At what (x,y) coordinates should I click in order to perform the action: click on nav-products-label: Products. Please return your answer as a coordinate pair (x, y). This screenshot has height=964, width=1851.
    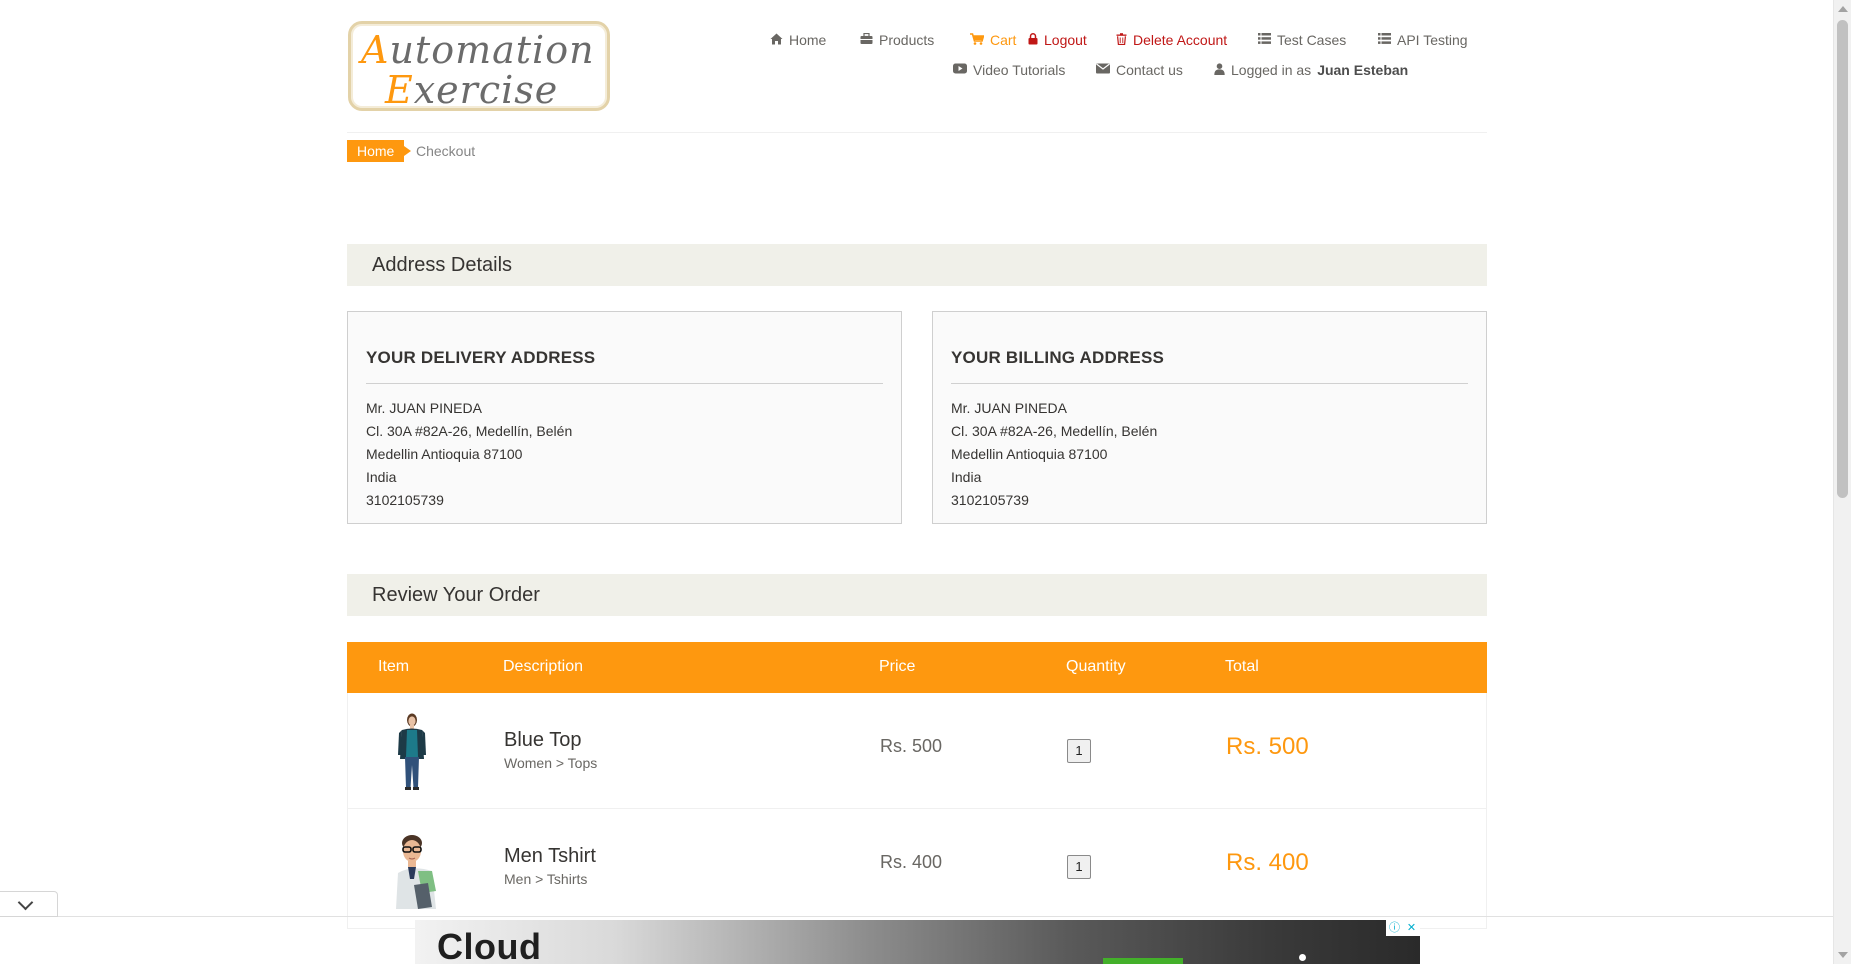
    Looking at the image, I should click on (907, 40).